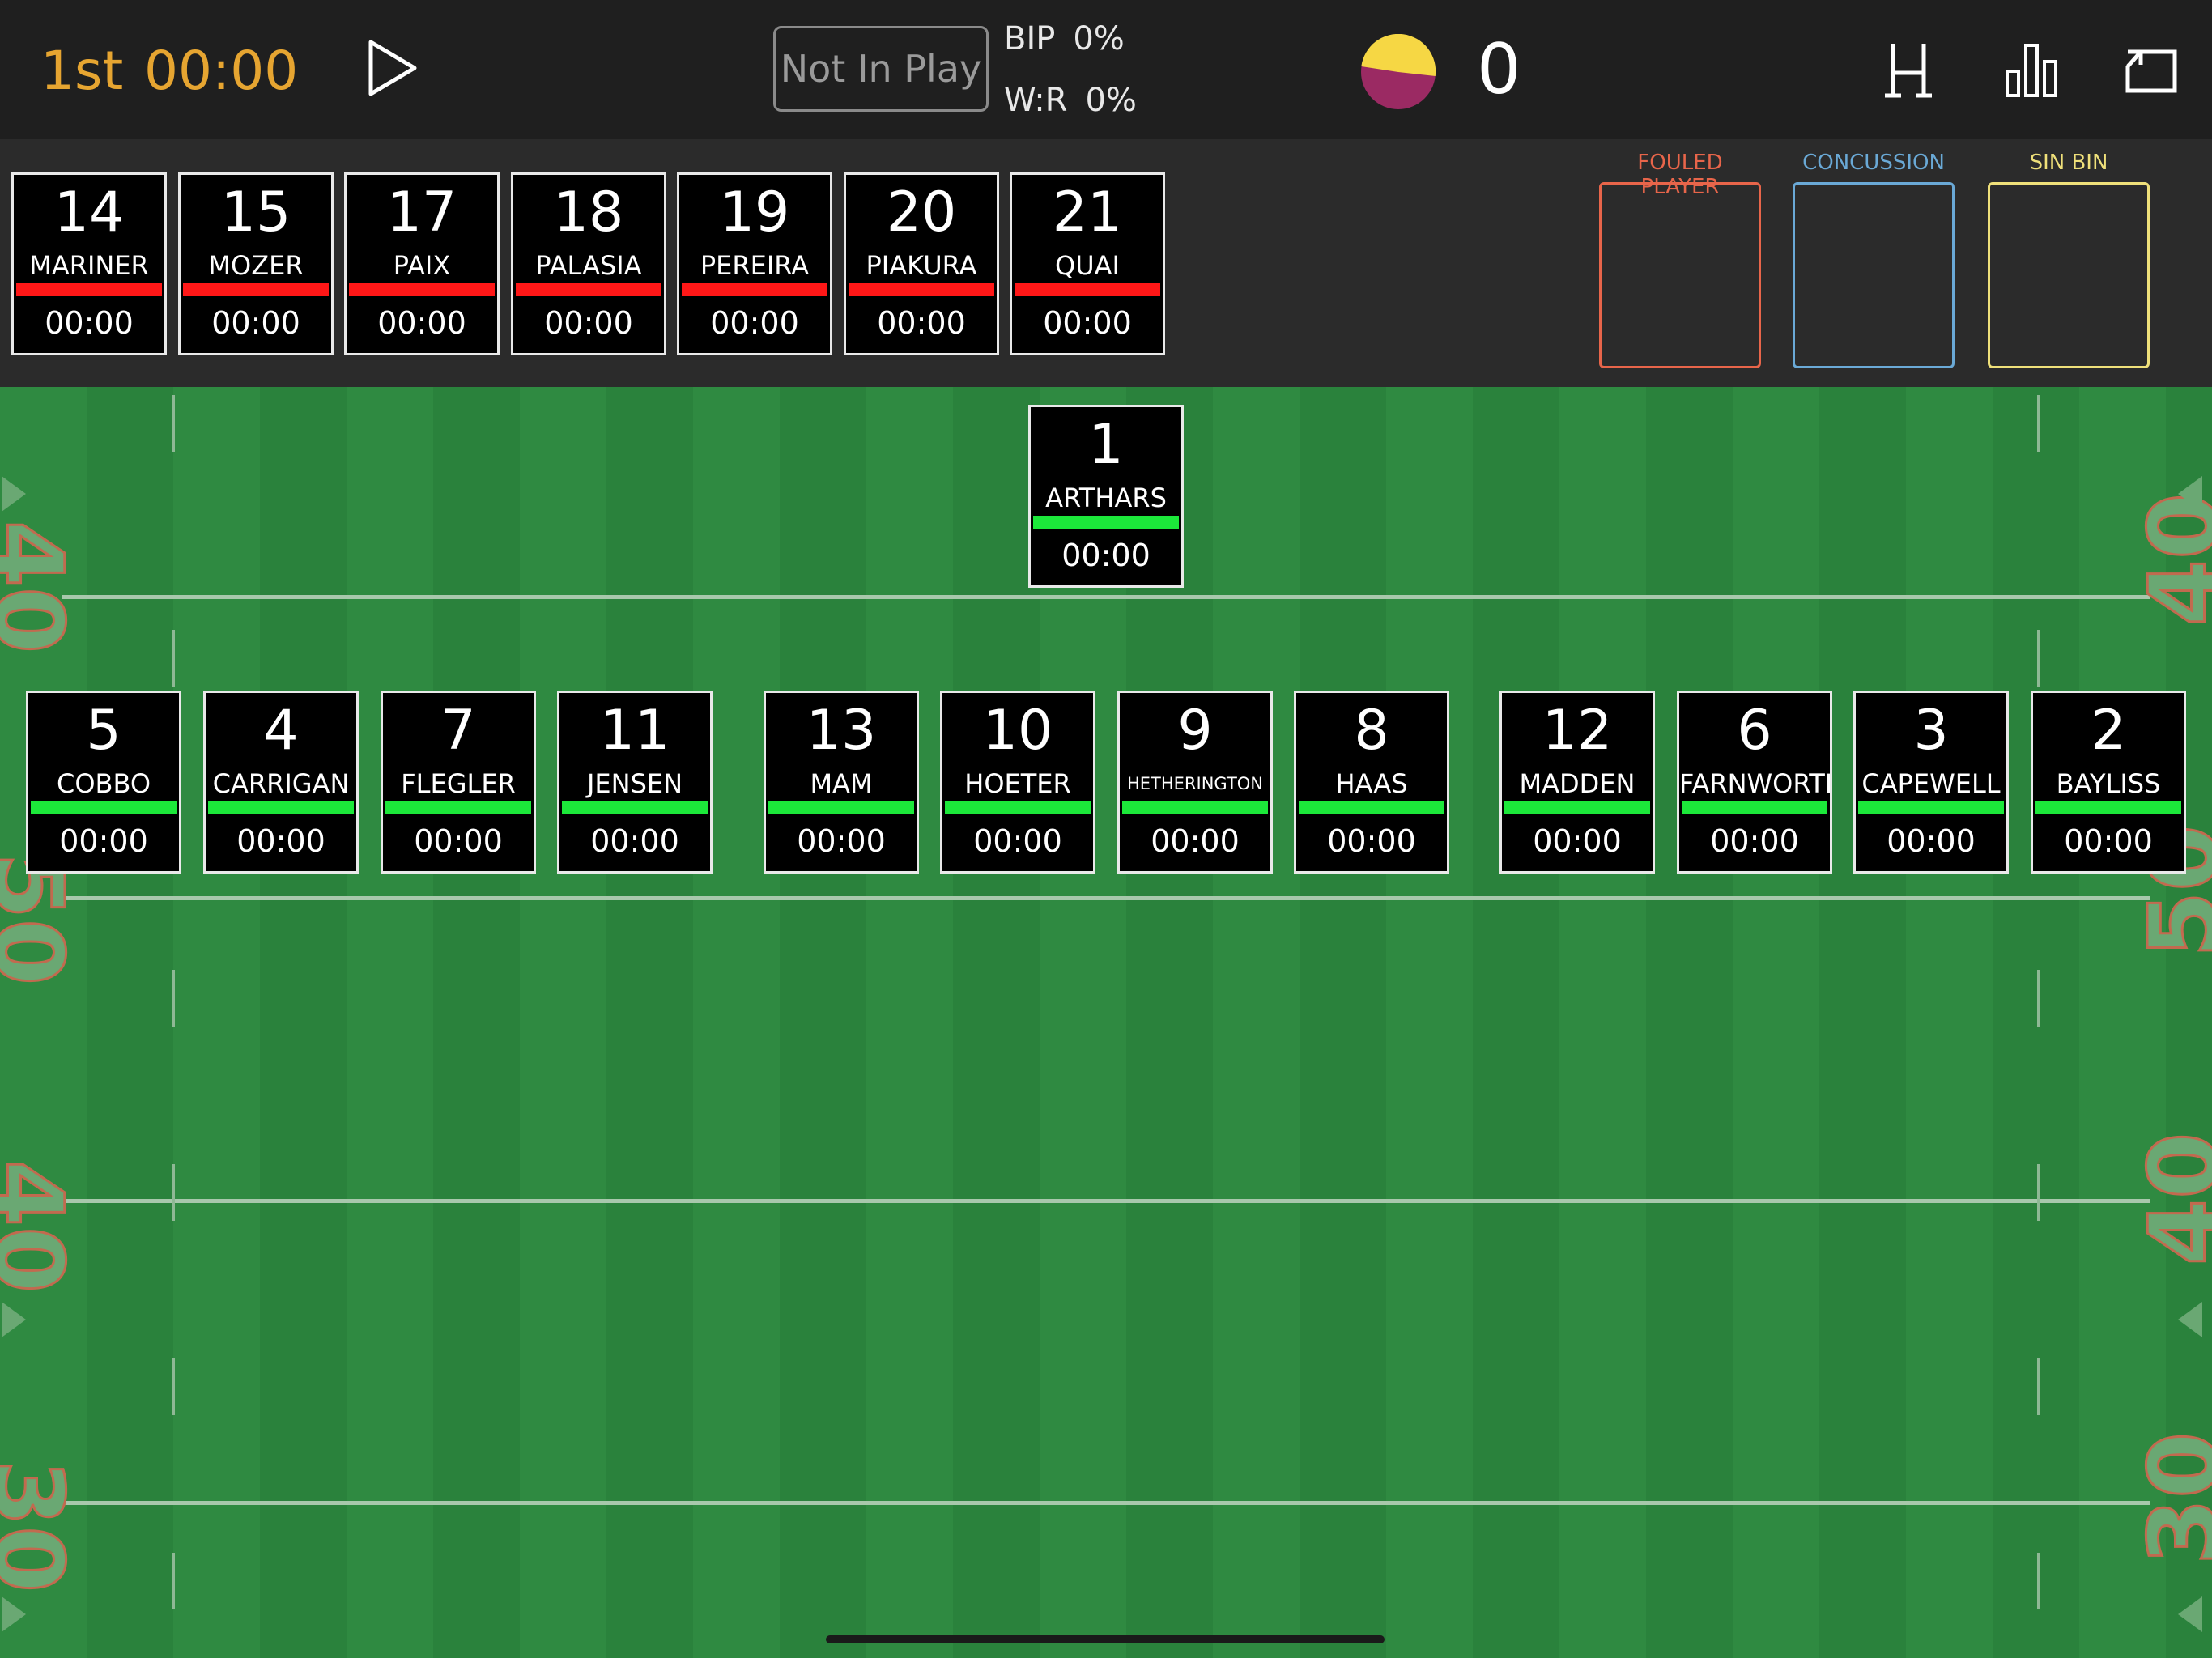  I want to click on yard-marker-40-right: 40, so click(2169, 1198).